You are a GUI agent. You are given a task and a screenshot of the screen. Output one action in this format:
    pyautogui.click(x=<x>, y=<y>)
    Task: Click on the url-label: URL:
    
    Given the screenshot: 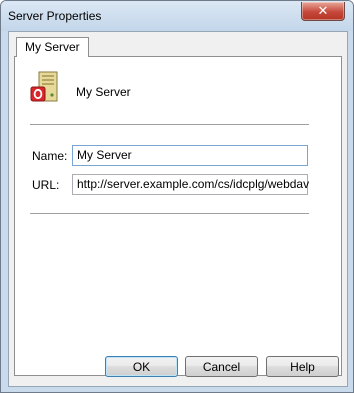 What is the action you would take?
    pyautogui.click(x=46, y=185)
    